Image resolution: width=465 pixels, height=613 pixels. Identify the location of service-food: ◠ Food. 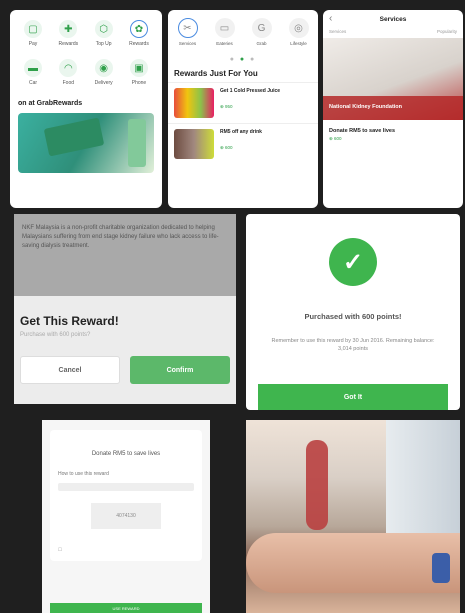
(68, 72).